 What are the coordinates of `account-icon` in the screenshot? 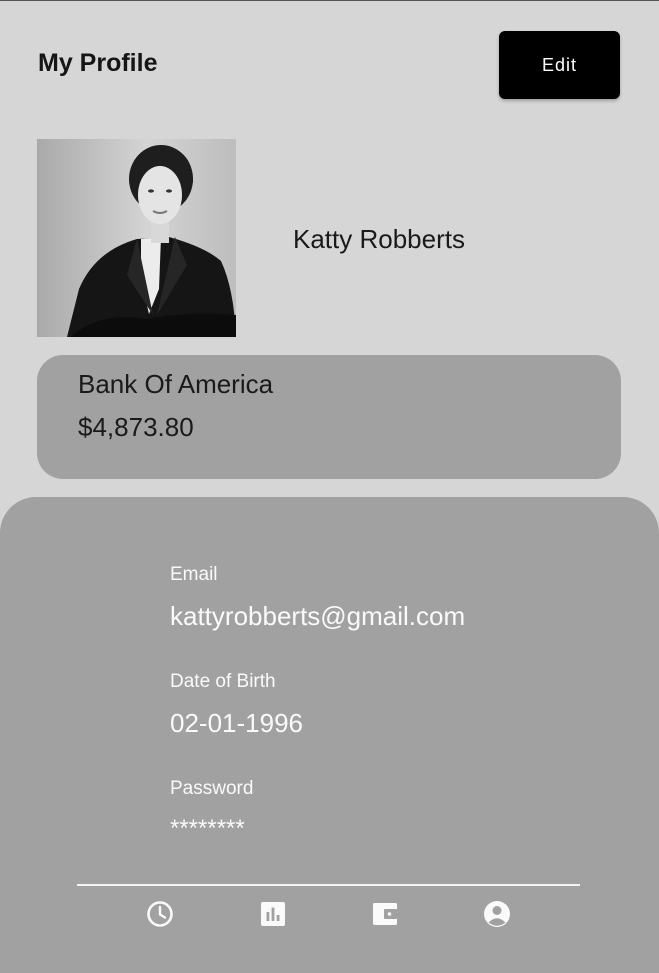 It's located at (497, 914).